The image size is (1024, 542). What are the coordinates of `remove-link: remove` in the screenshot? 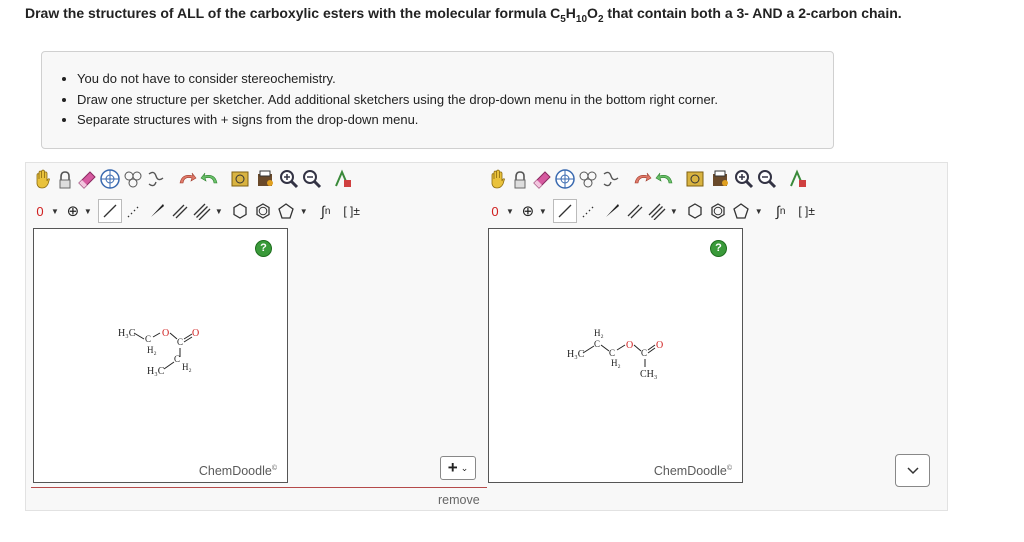 It's located at (459, 500).